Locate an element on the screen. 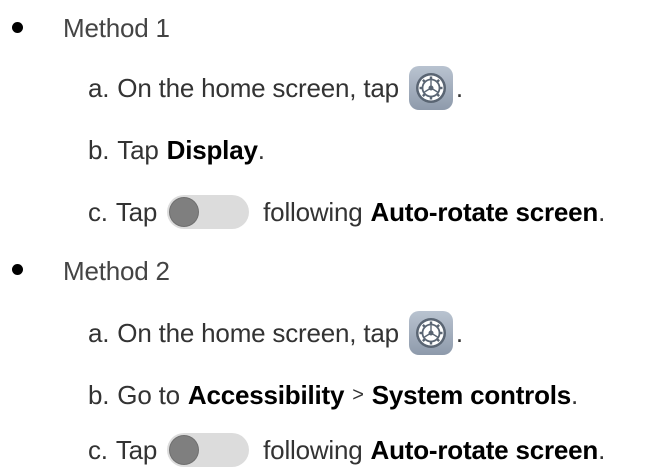 The width and height of the screenshot is (665, 470). method-2-step-a: a. On the home screen, tap . is located at coordinates (275, 333).